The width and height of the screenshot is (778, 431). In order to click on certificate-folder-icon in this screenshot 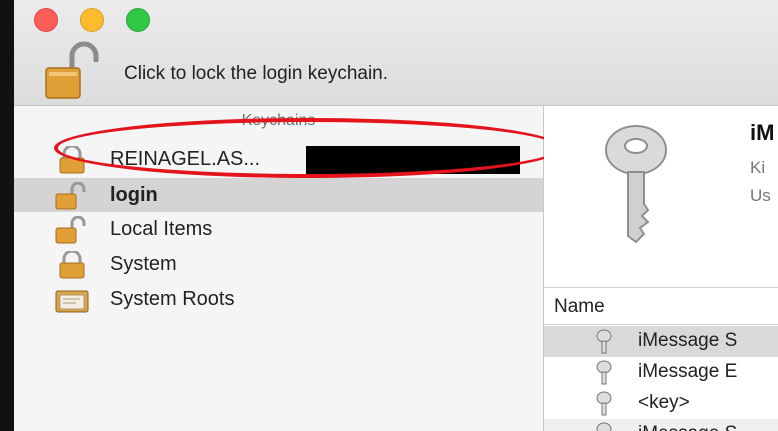, I will do `click(72, 301)`.